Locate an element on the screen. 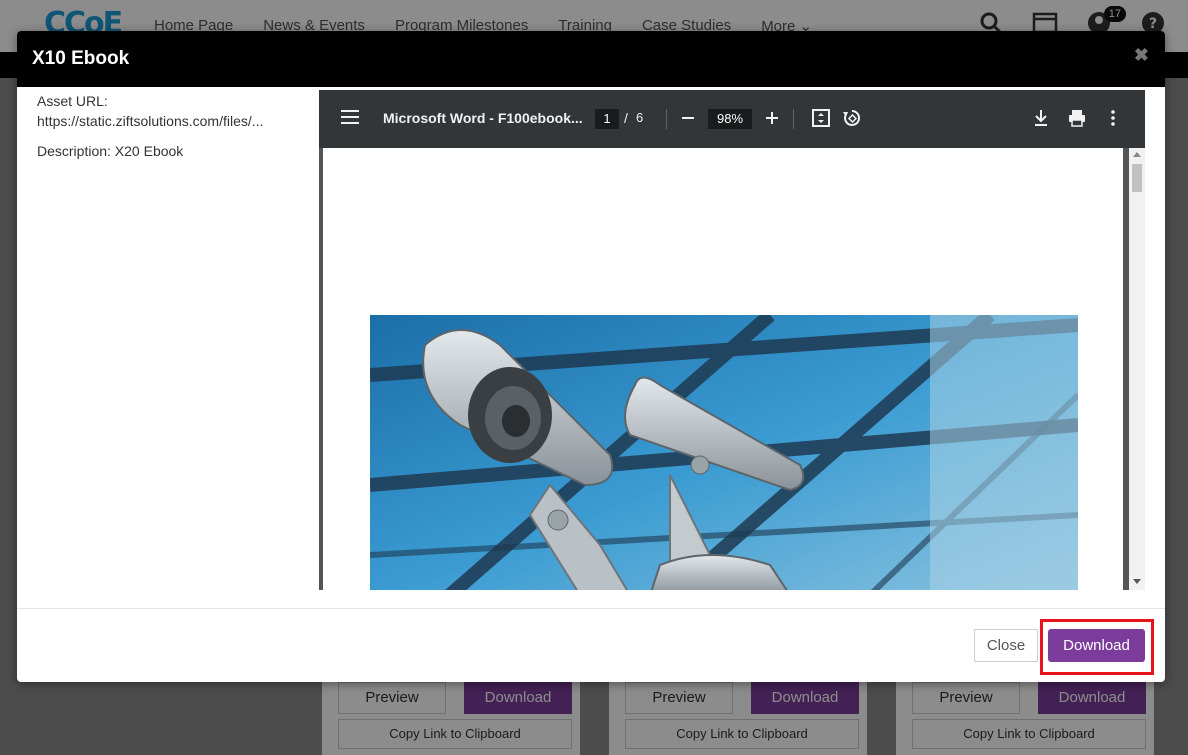 The image size is (1188, 755). scroll-up-arrow-icon is located at coordinates (1137, 154).